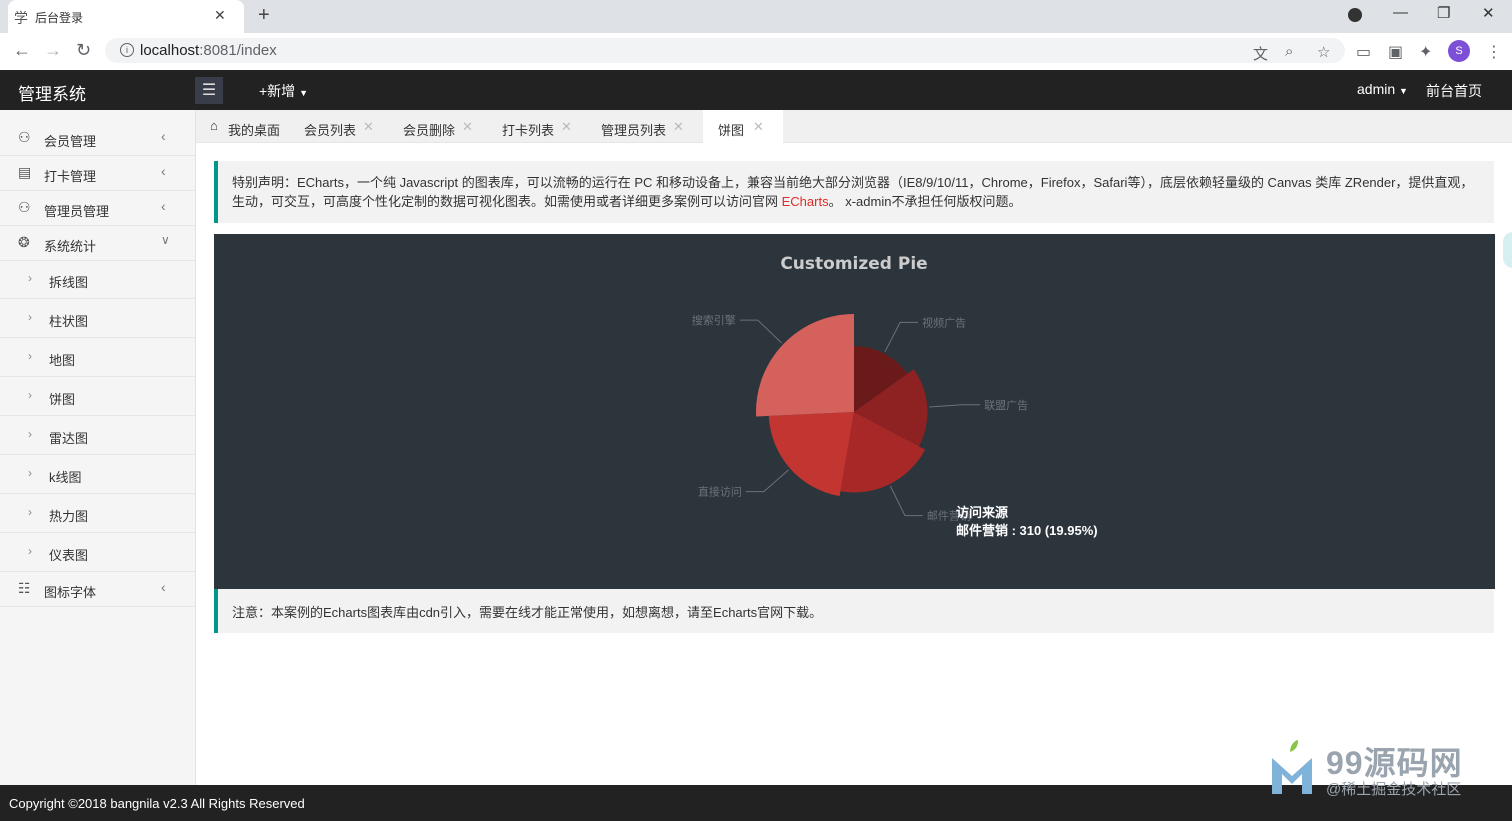 The image size is (1512, 821). What do you see at coordinates (1400, 12) in the screenshot?
I see `minimize-icon: —` at bounding box center [1400, 12].